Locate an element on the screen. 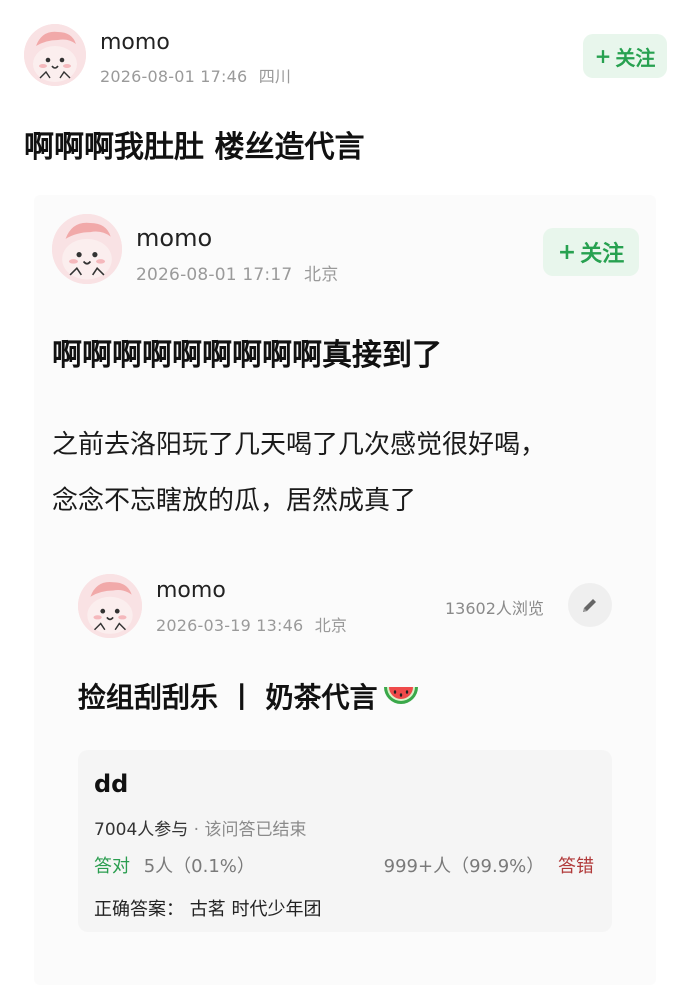  post-meta: 2026-08-01 17:46 四川 is located at coordinates (195, 75).